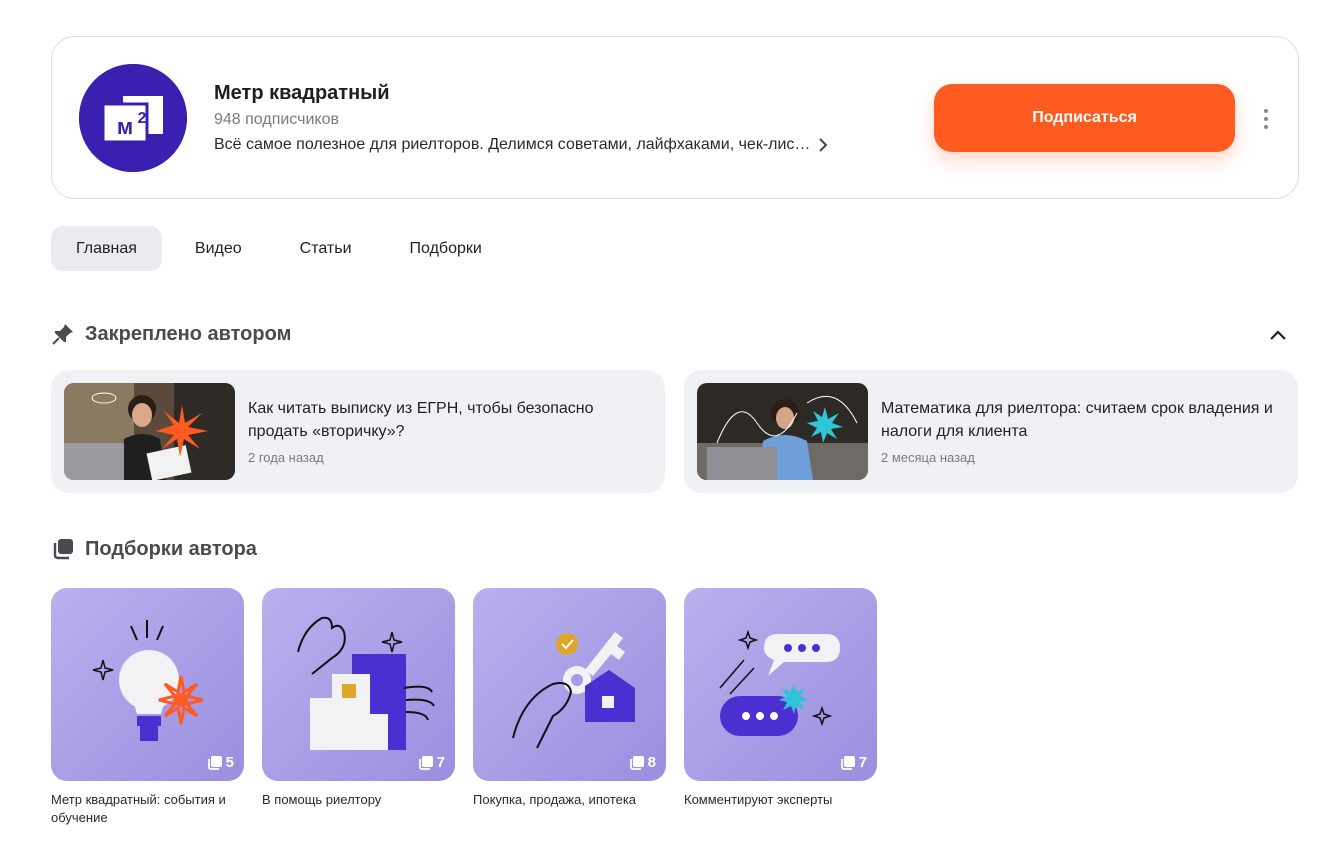 The width and height of the screenshot is (1340, 850). Describe the element at coordinates (125, 126) in the screenshot. I see `svg-text: м` at that location.